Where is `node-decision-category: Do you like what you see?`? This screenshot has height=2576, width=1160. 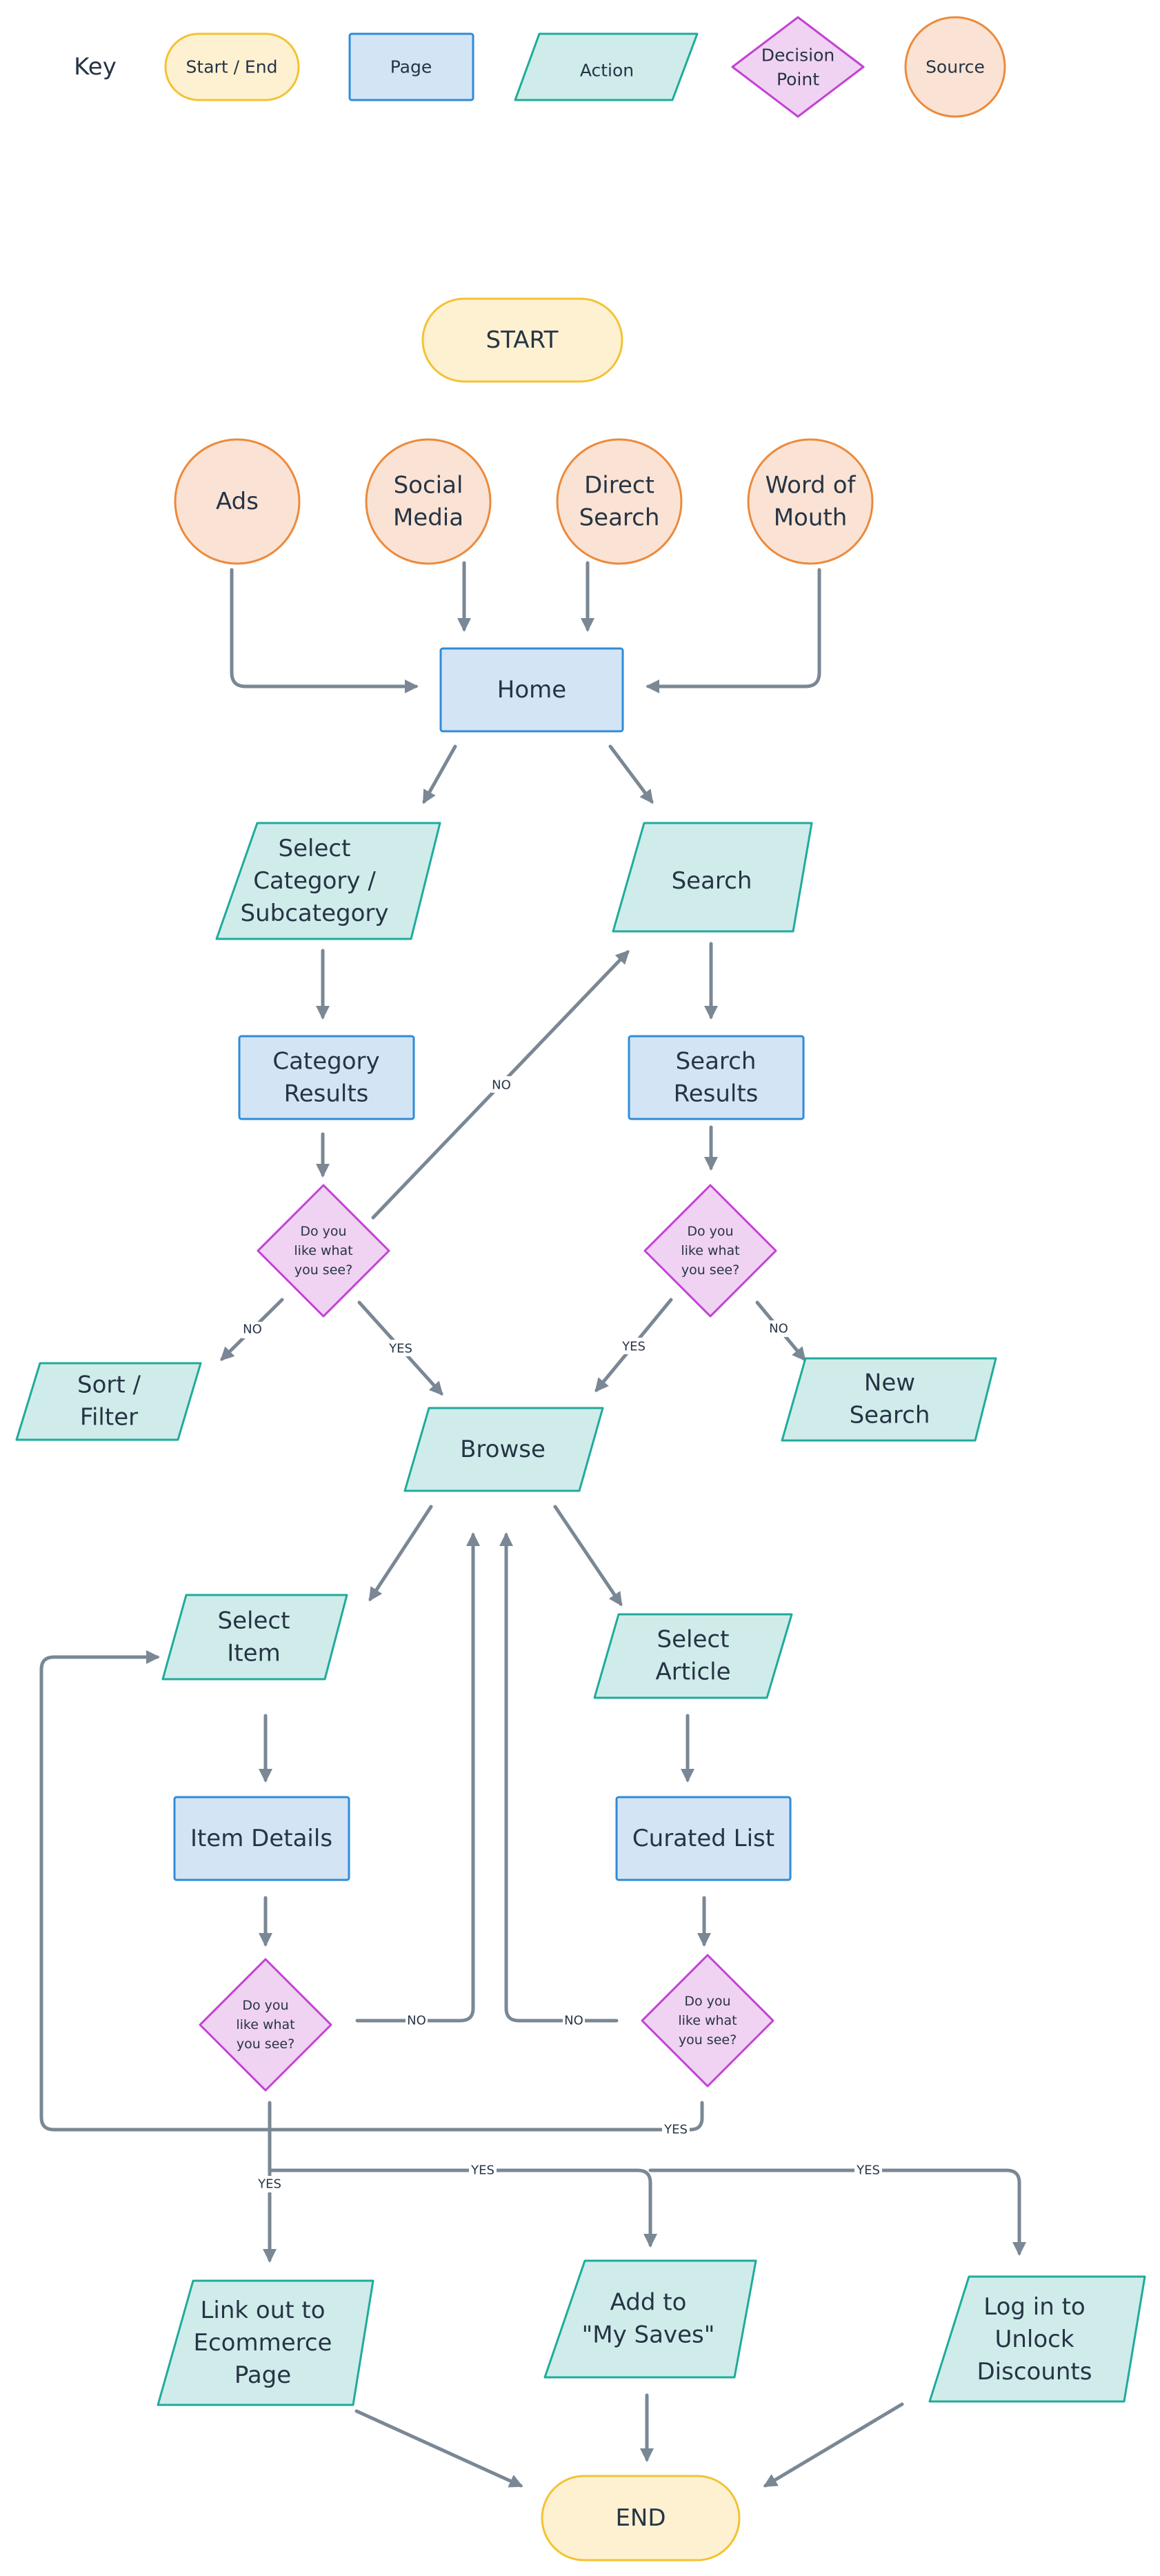 node-decision-category: Do you like what you see? is located at coordinates (323, 1251).